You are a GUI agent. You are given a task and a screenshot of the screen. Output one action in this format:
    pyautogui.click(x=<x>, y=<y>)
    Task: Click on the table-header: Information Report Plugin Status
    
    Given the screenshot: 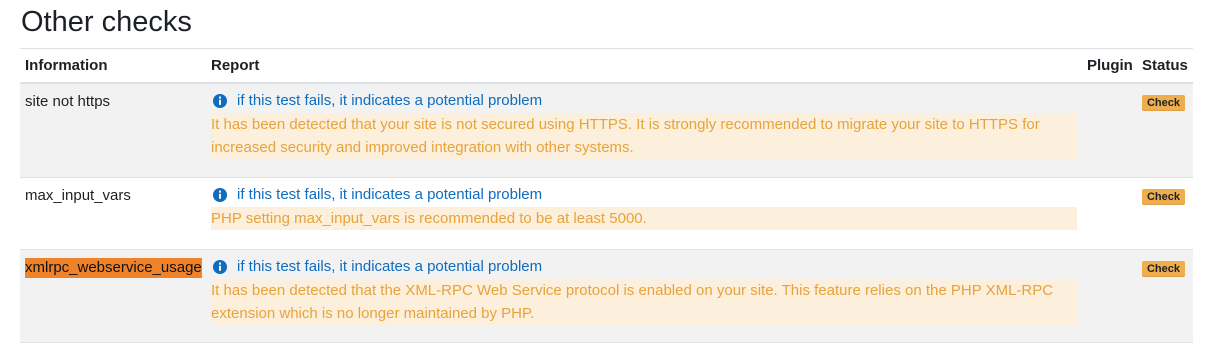 What is the action you would take?
    pyautogui.click(x=606, y=66)
    